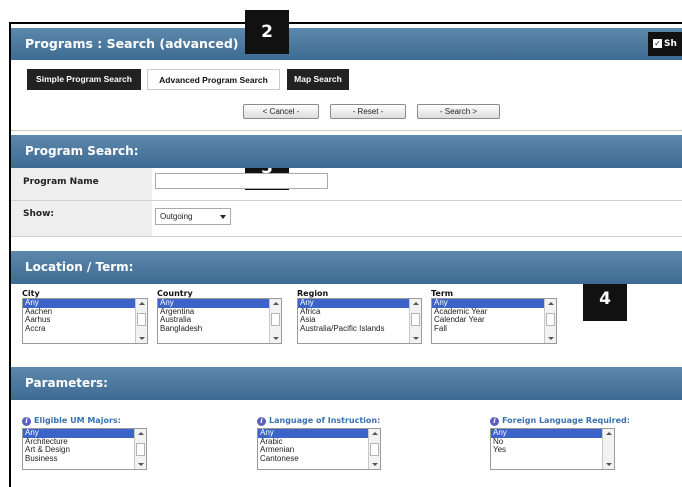 This screenshot has width=682, height=487. What do you see at coordinates (219, 329) in the screenshot?
I see `list-item: Bangladesh` at bounding box center [219, 329].